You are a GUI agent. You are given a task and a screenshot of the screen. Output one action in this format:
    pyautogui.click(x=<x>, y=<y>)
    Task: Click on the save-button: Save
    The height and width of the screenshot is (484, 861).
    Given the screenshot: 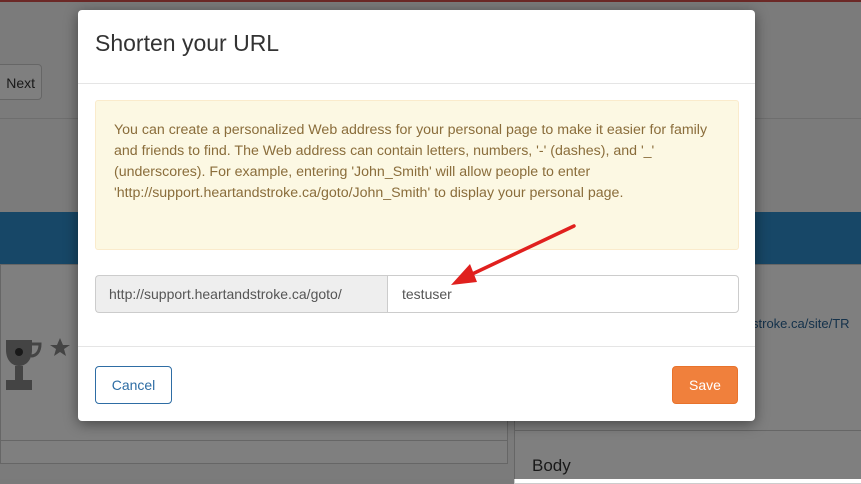 What is the action you would take?
    pyautogui.click(x=705, y=385)
    